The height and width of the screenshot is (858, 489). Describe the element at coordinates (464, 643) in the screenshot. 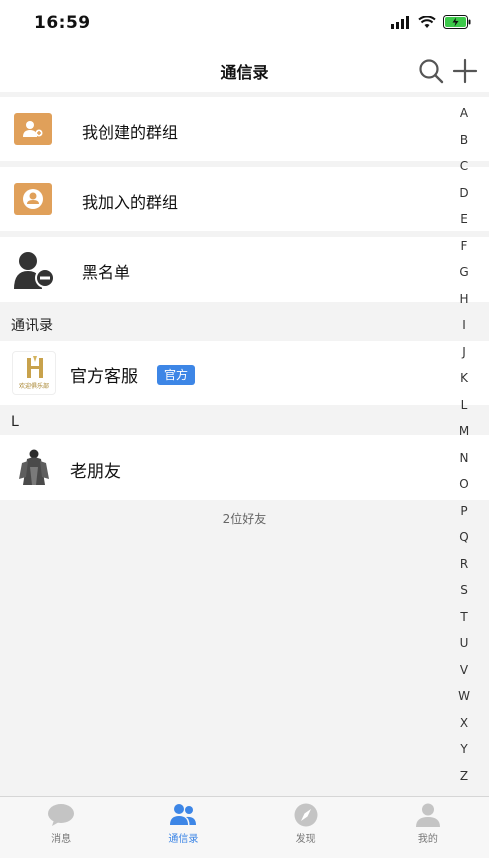

I see `index-letter-u: U` at that location.